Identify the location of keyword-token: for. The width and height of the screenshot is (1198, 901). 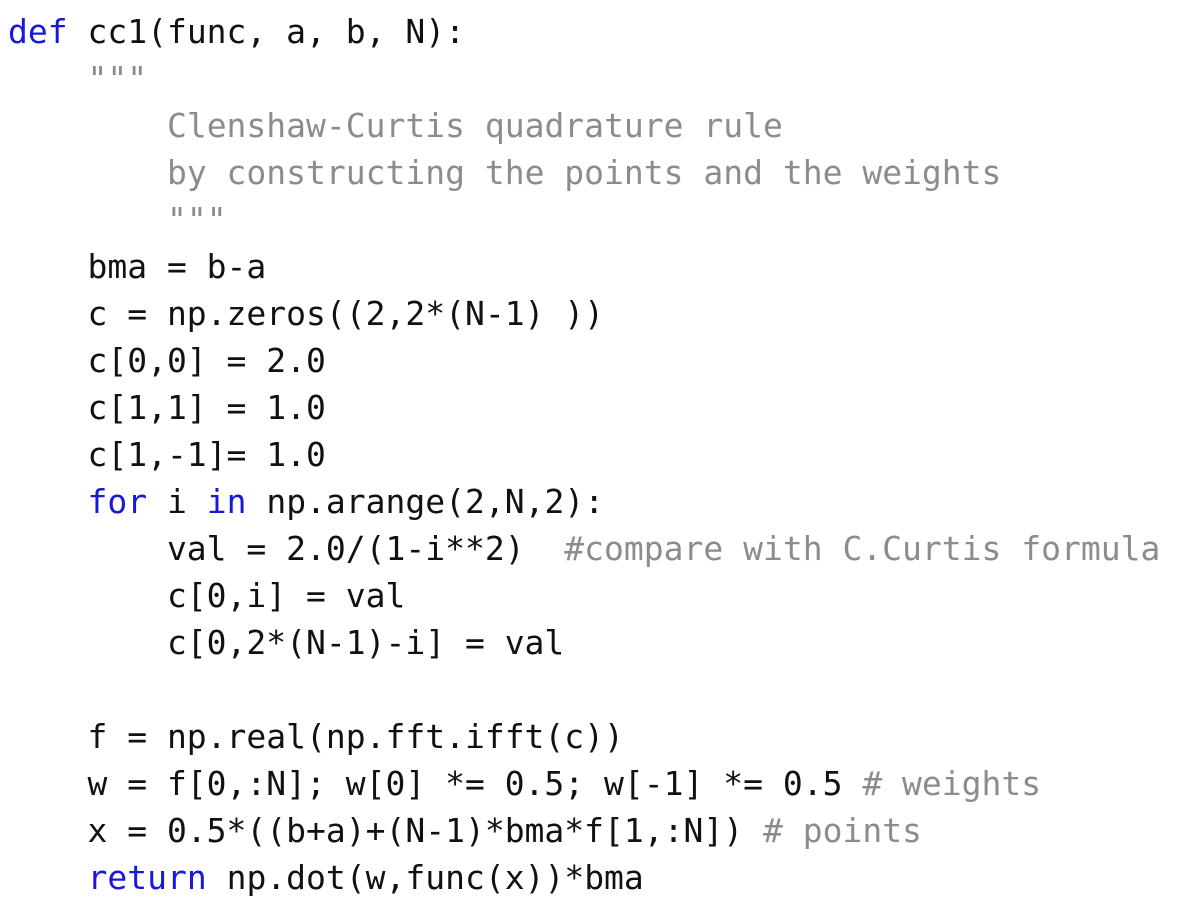
(117, 501).